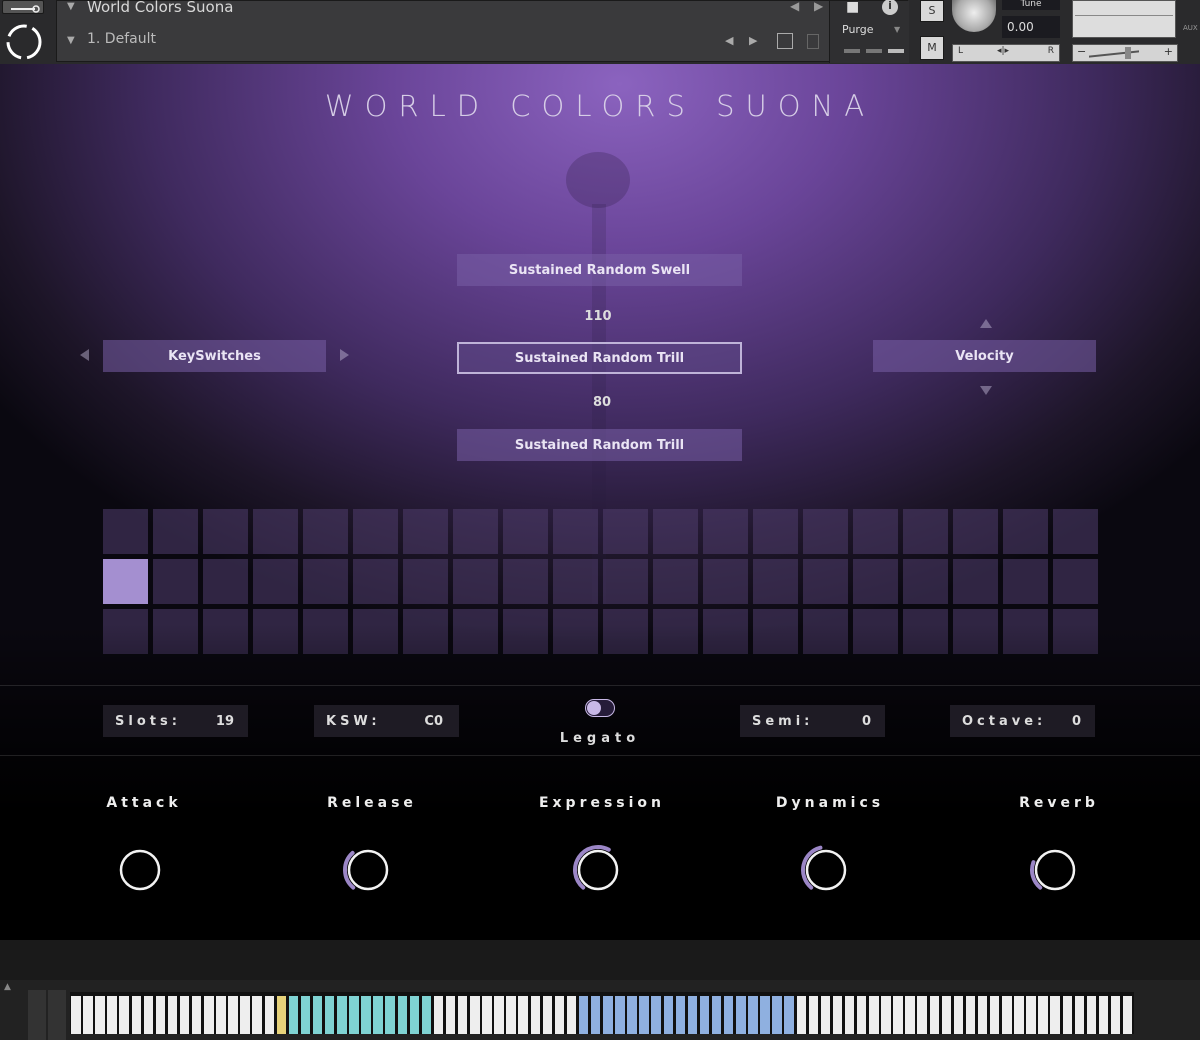 This screenshot has width=1200, height=1040. I want to click on piano-keyboard, so click(602, 1013).